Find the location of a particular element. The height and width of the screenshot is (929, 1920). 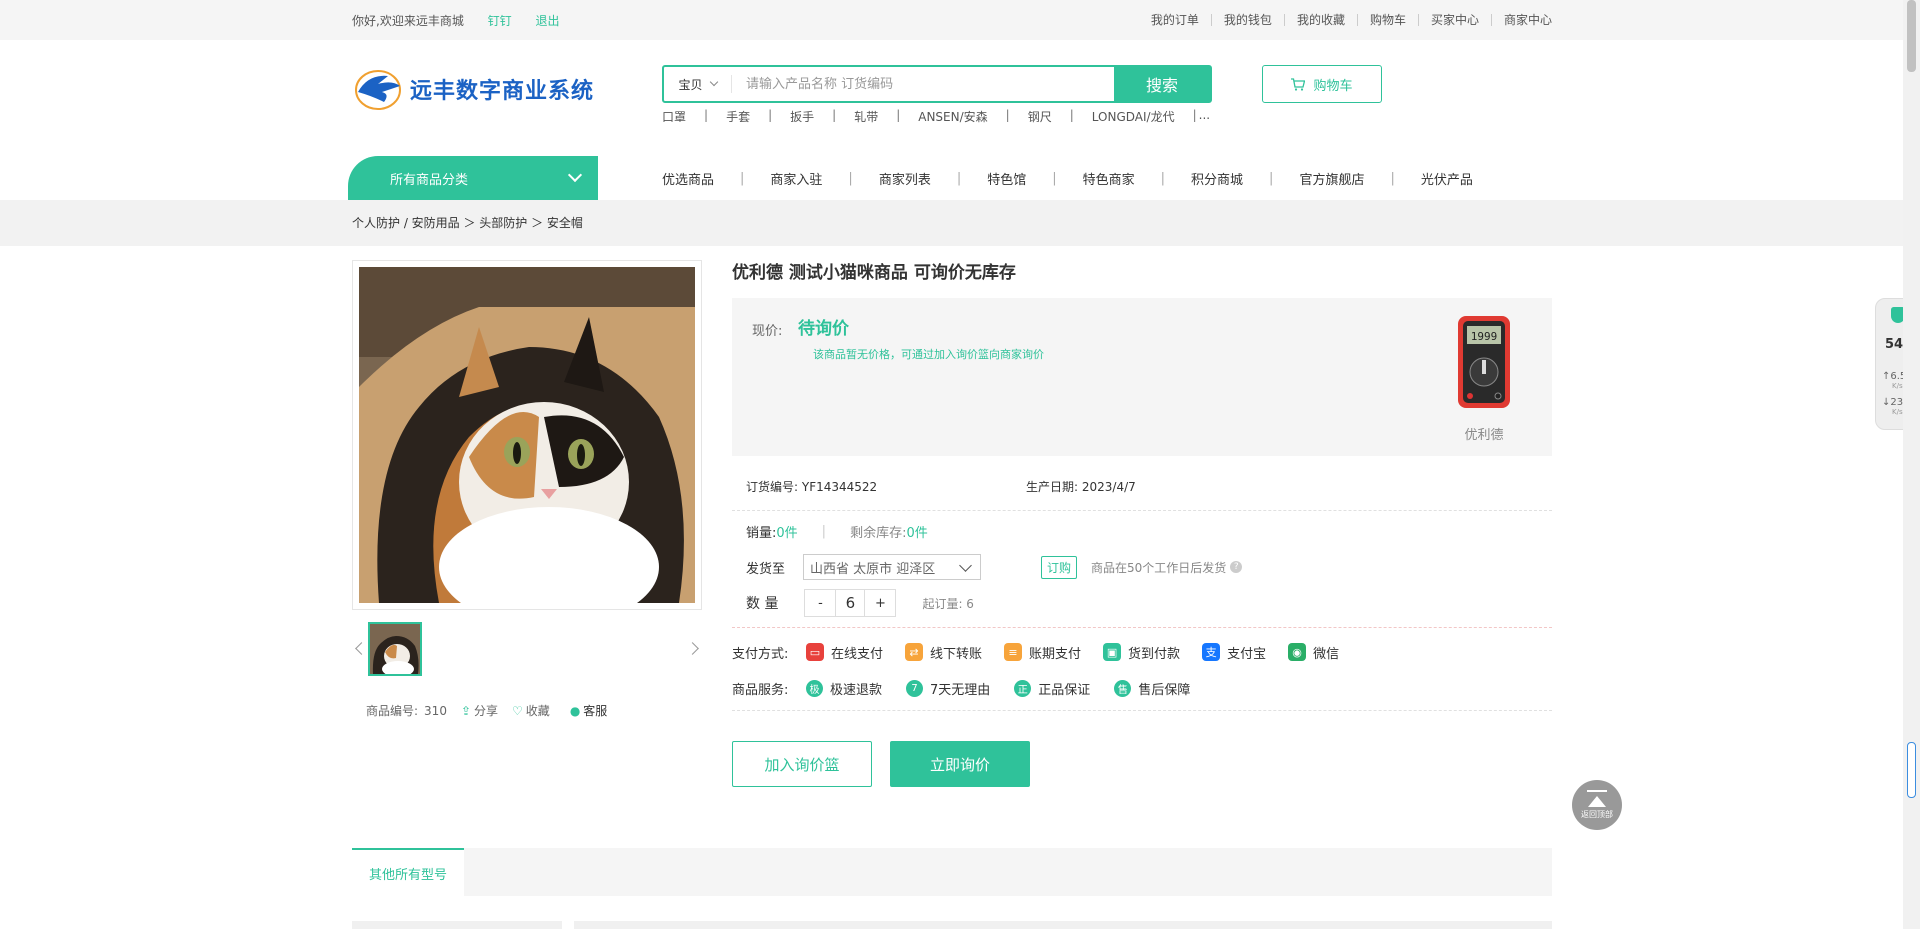

pay-credit-label: 账期支付 is located at coordinates (1055, 654).